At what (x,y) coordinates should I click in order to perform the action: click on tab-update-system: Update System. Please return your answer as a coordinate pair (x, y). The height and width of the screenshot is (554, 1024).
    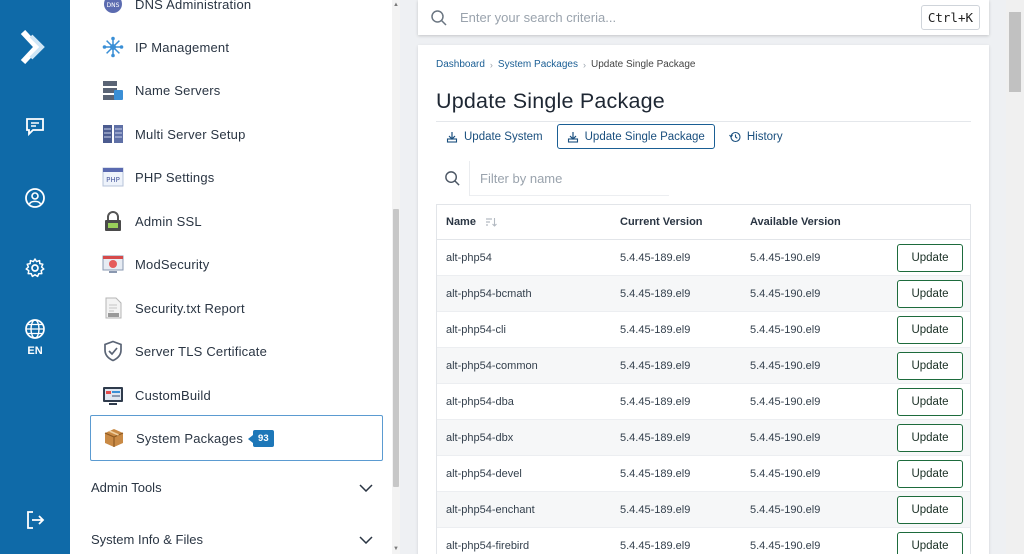
    Looking at the image, I should click on (494, 136).